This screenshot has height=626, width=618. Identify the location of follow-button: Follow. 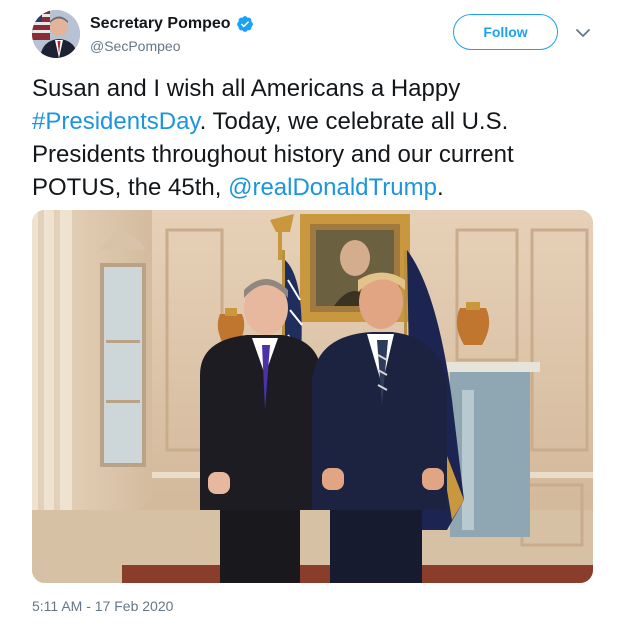
(505, 32).